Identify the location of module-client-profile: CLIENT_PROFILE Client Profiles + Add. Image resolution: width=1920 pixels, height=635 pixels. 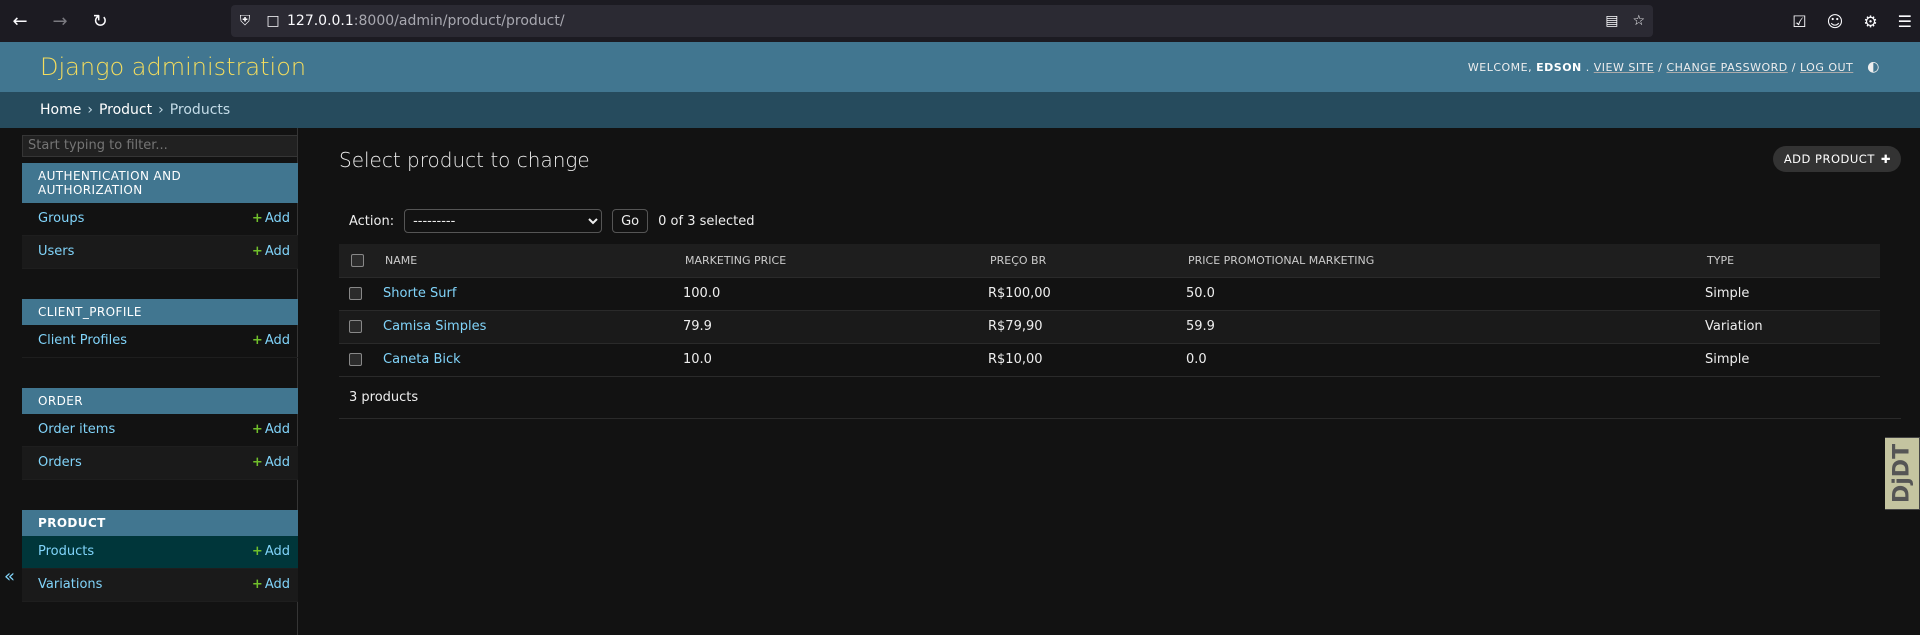
(160, 328).